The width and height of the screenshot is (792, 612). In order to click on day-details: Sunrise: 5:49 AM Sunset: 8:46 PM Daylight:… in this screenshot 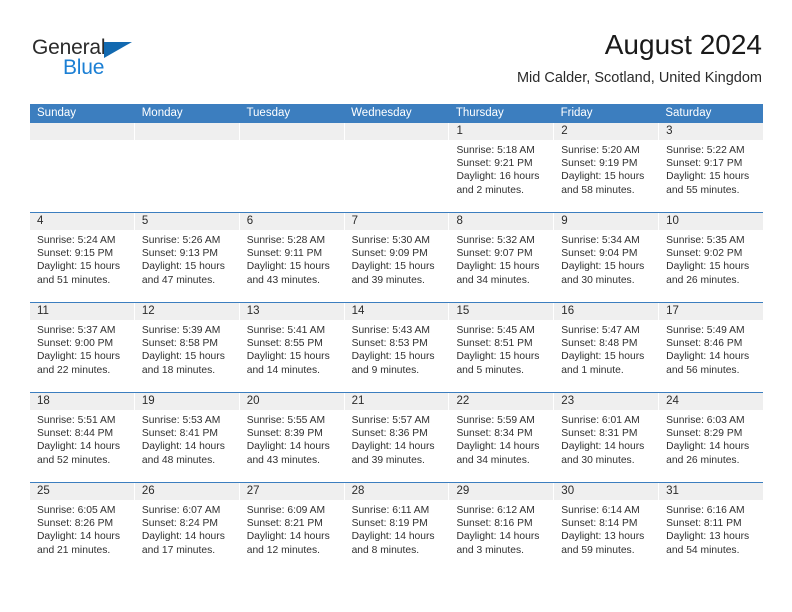, I will do `click(711, 348)`.